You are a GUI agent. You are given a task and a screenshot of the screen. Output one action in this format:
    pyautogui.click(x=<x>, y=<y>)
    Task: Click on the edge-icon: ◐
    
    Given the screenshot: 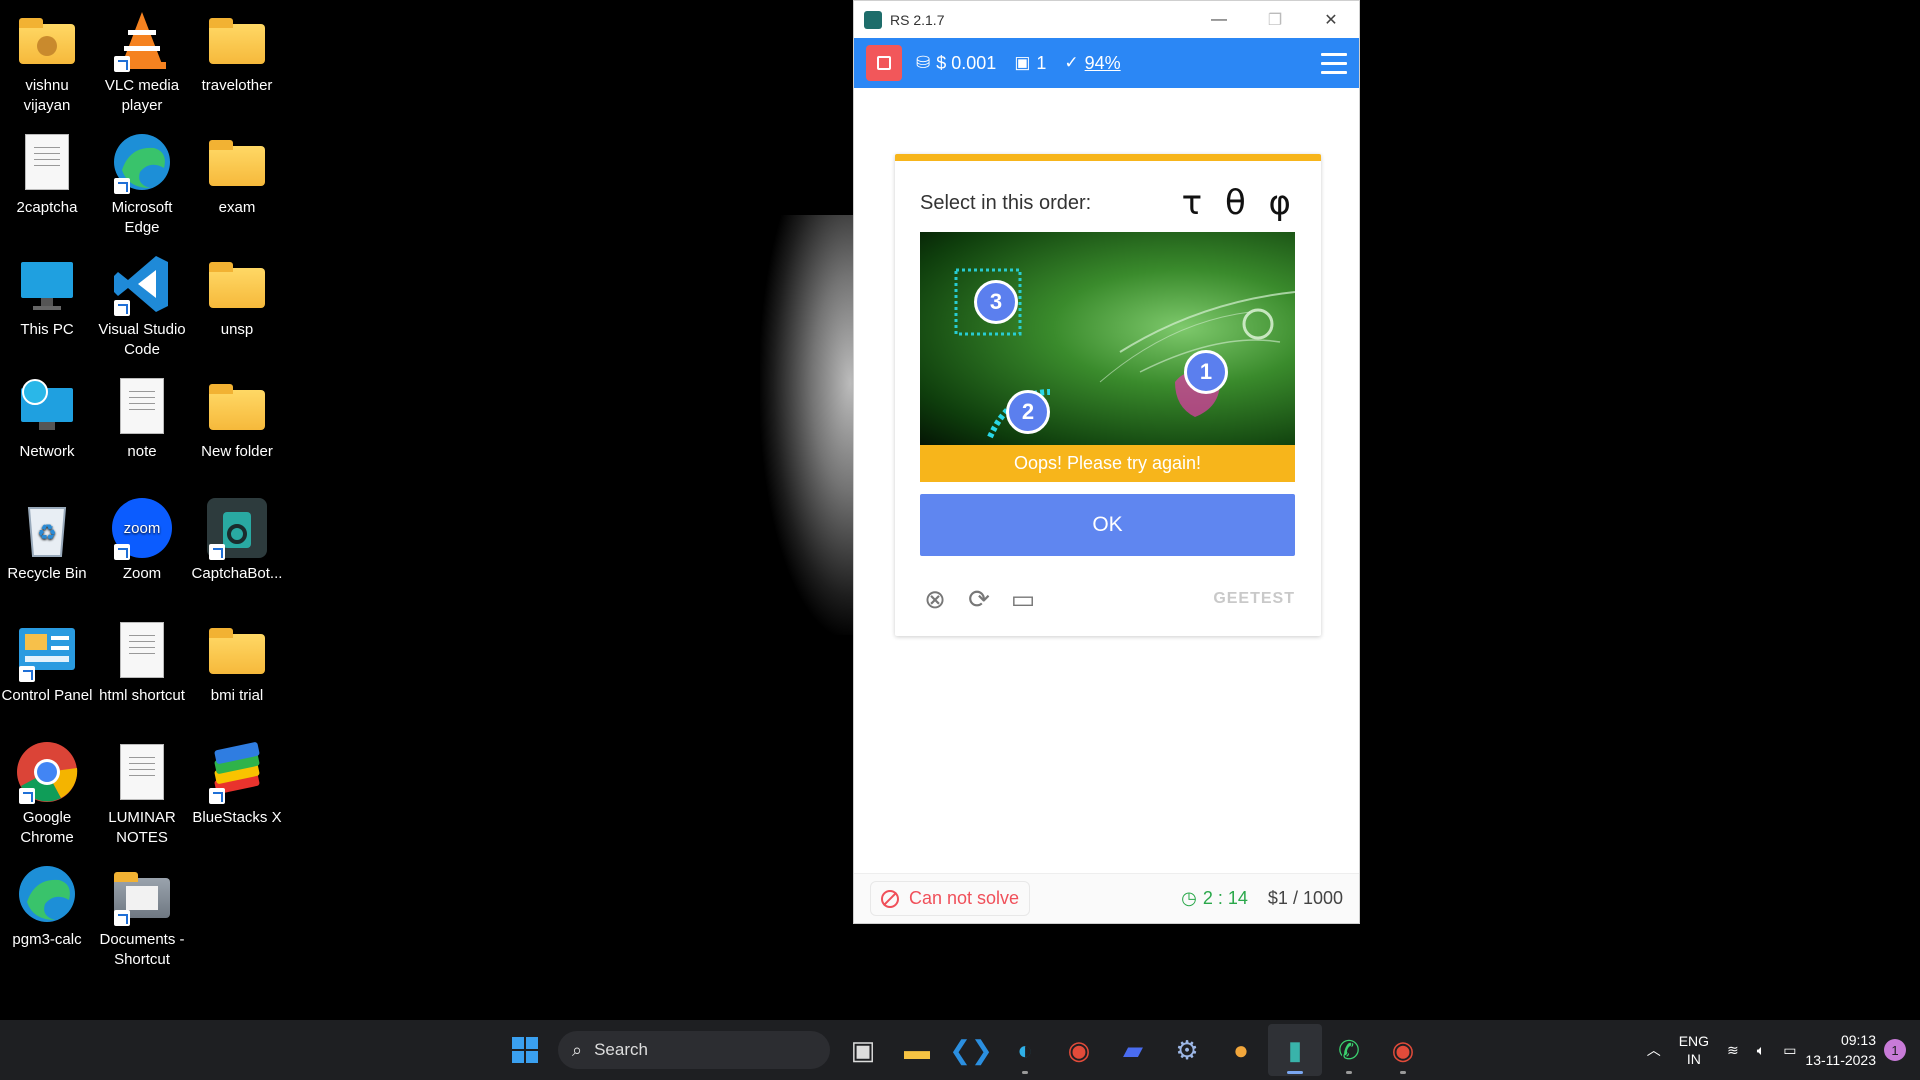 What is the action you would take?
    pyautogui.click(x=1025, y=1049)
    